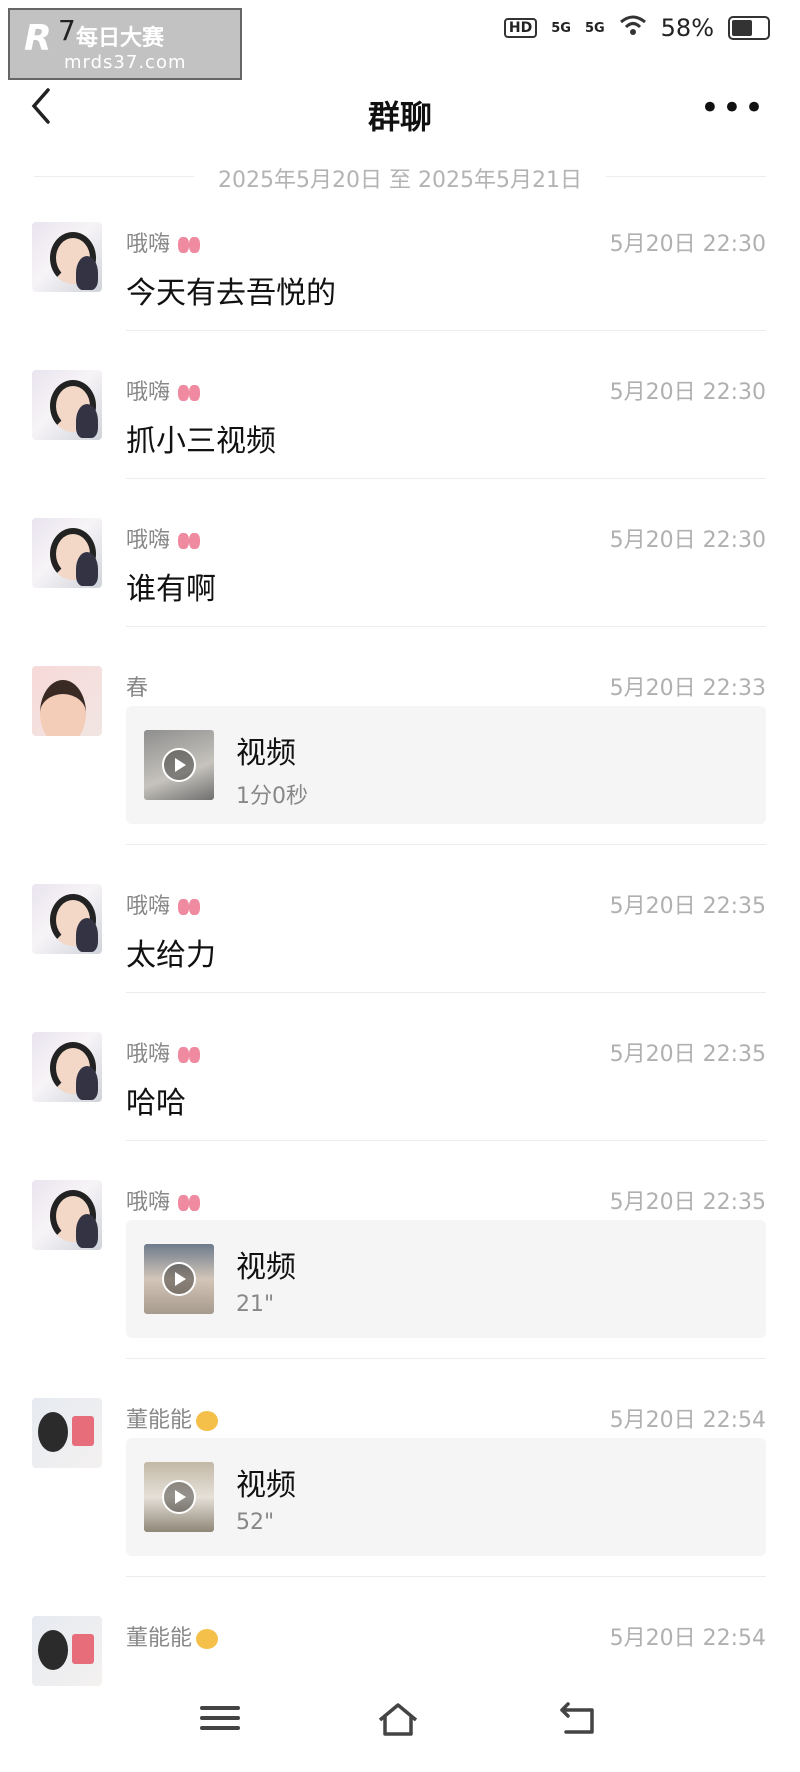 This screenshot has width=800, height=1772. I want to click on video-message-card: 视频 21", so click(446, 1279).